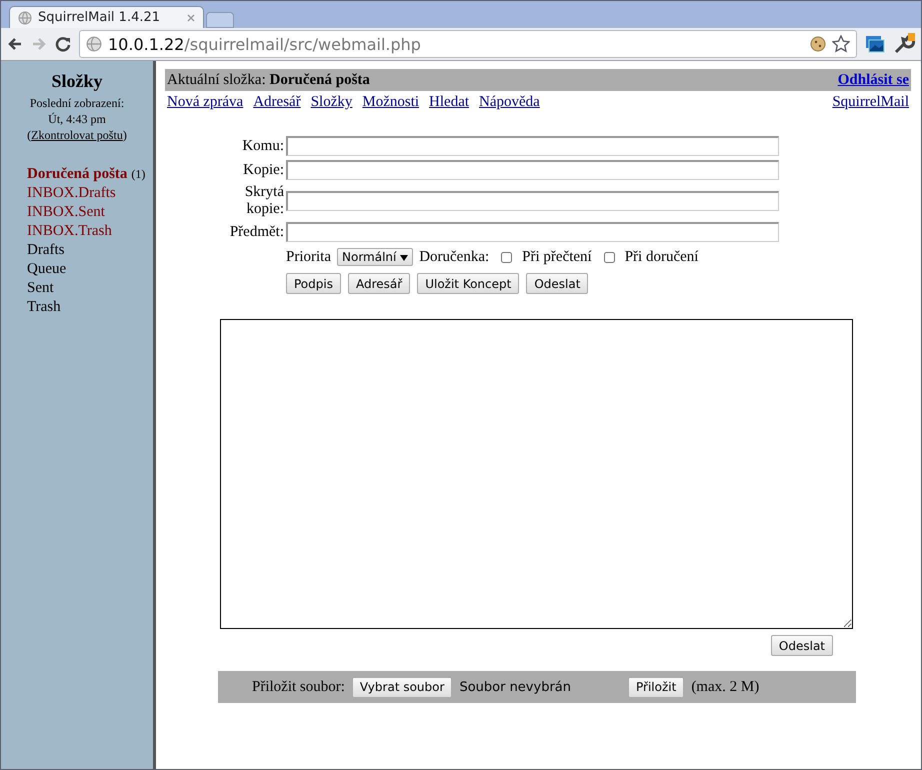 The image size is (922, 770). What do you see at coordinates (298, 687) in the screenshot?
I see `attach-label: Přiložit soubor:` at bounding box center [298, 687].